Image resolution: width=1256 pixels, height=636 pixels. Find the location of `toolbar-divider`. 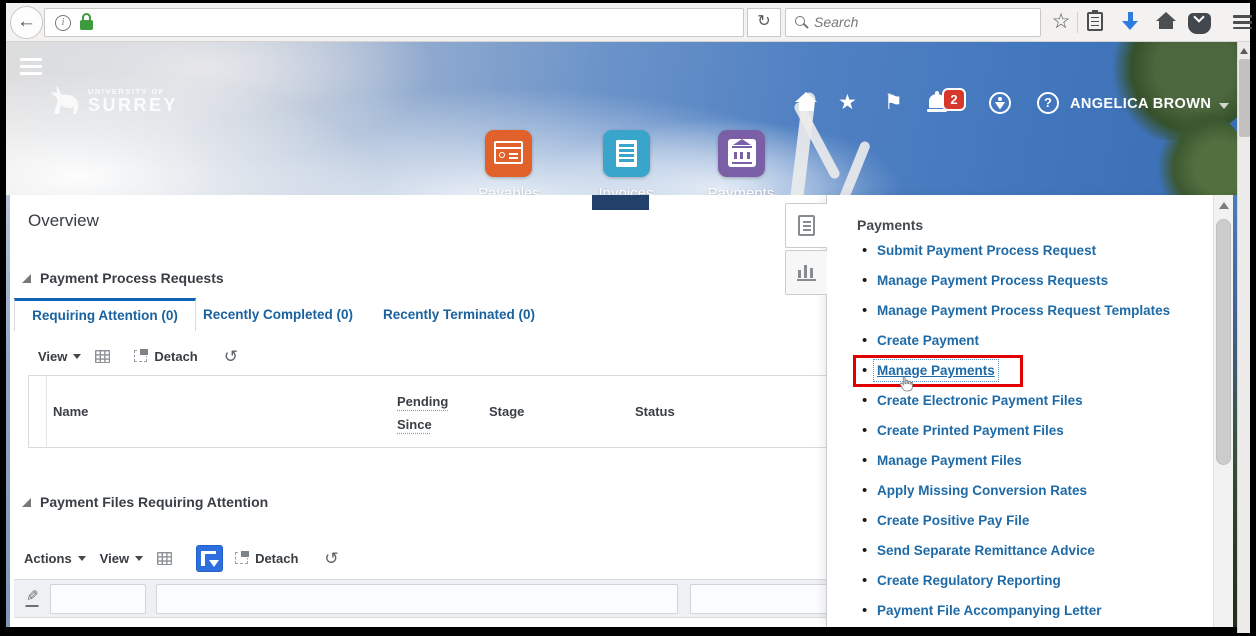

toolbar-divider is located at coordinates (1077, 22).